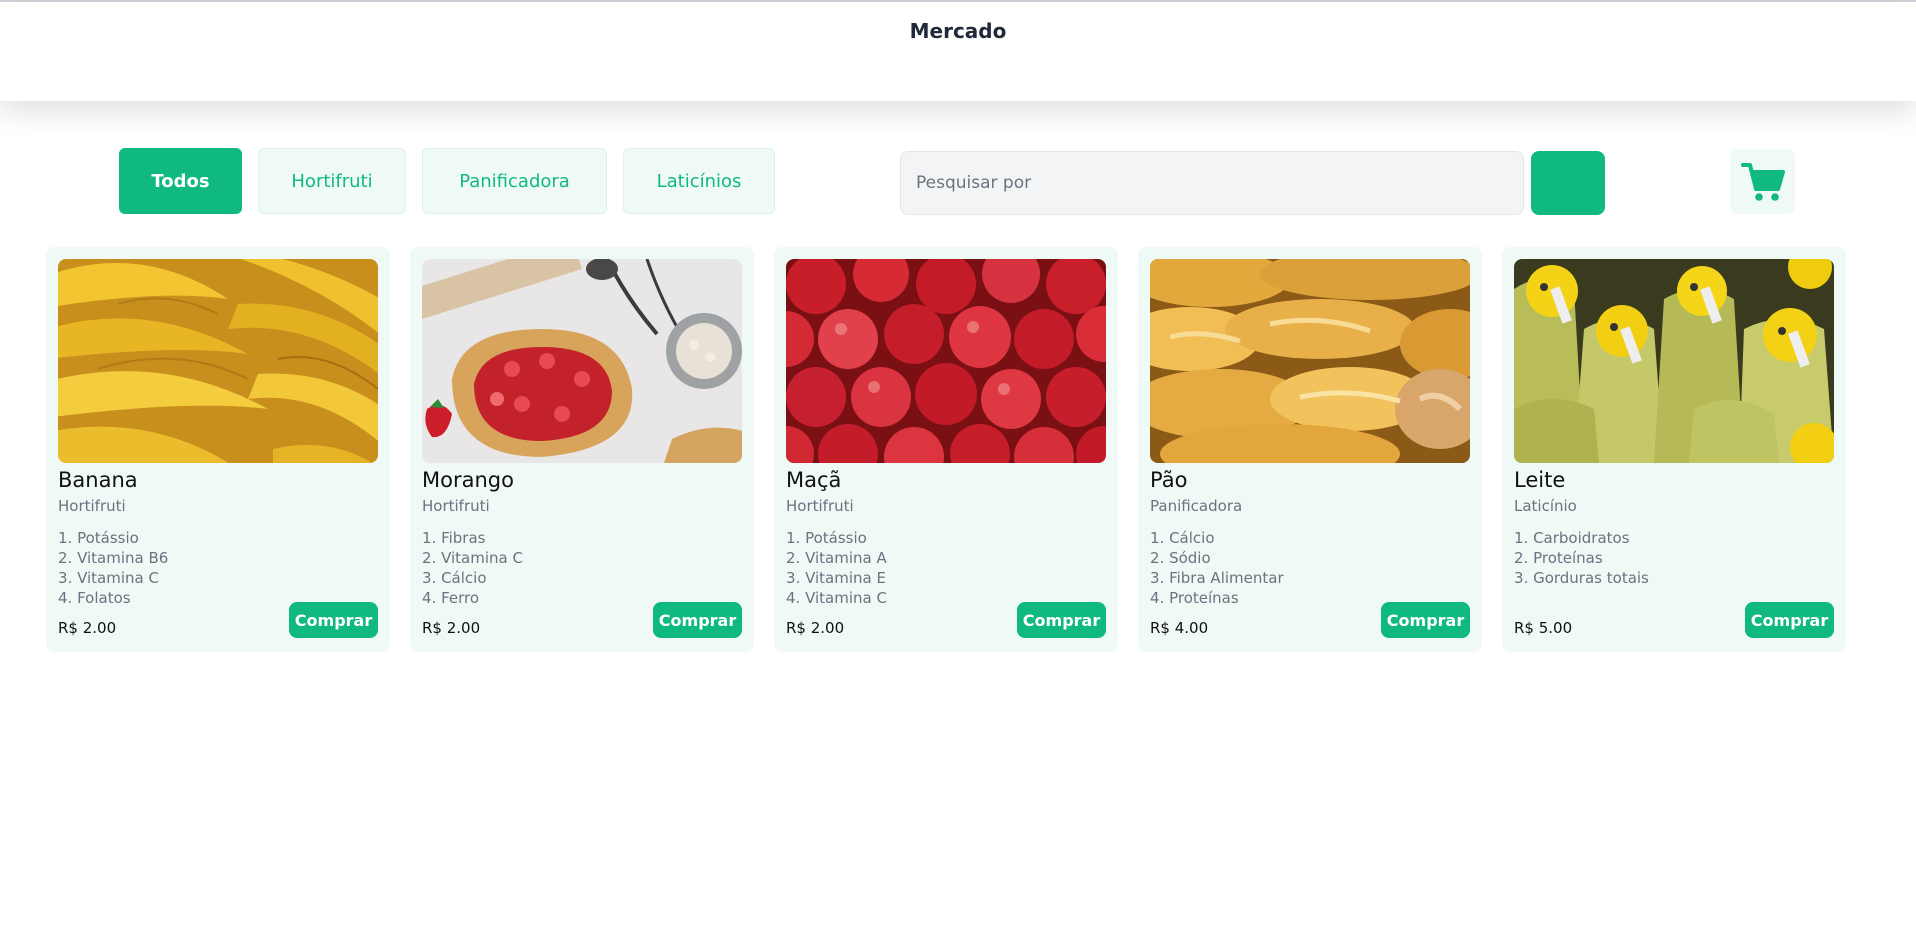 The image size is (1916, 928). I want to click on bread-image, so click(1310, 361).